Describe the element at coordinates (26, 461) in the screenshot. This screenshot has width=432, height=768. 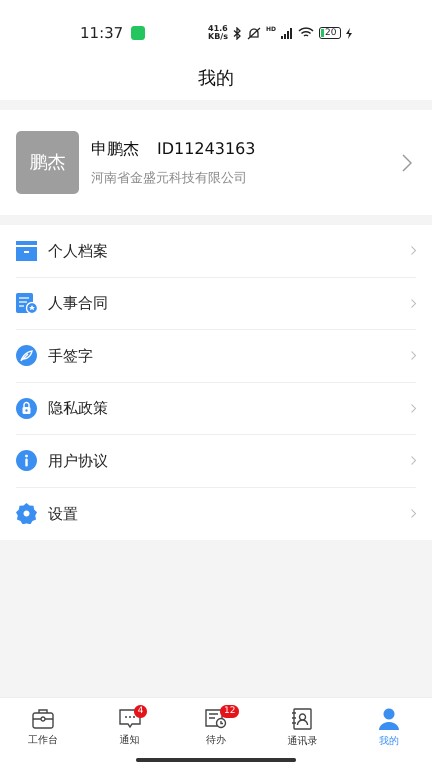
I see `info-icon` at that location.